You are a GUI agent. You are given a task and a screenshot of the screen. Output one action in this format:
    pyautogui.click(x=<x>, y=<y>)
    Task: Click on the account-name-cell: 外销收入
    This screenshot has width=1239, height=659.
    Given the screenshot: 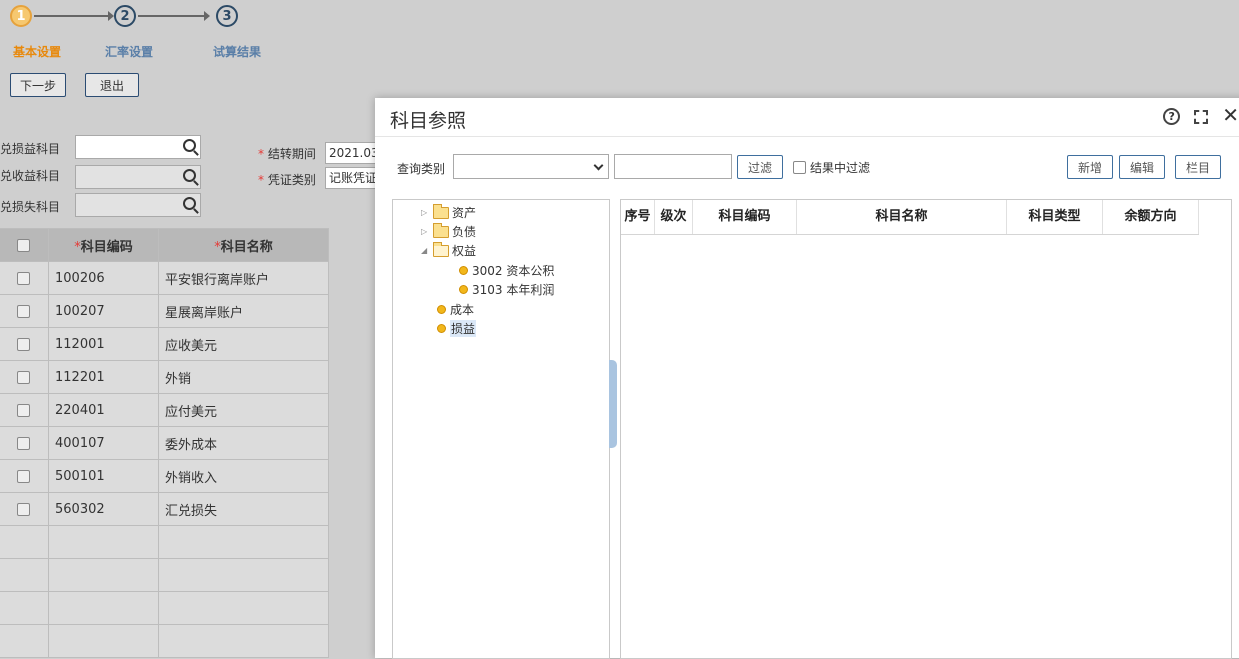 What is the action you would take?
    pyautogui.click(x=243, y=476)
    